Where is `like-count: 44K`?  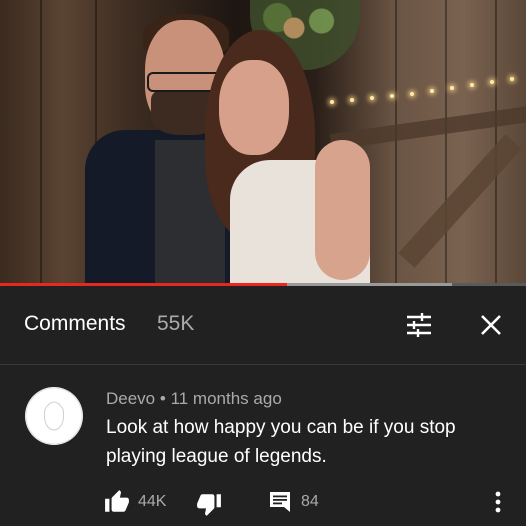
like-count: 44K is located at coordinates (152, 501).